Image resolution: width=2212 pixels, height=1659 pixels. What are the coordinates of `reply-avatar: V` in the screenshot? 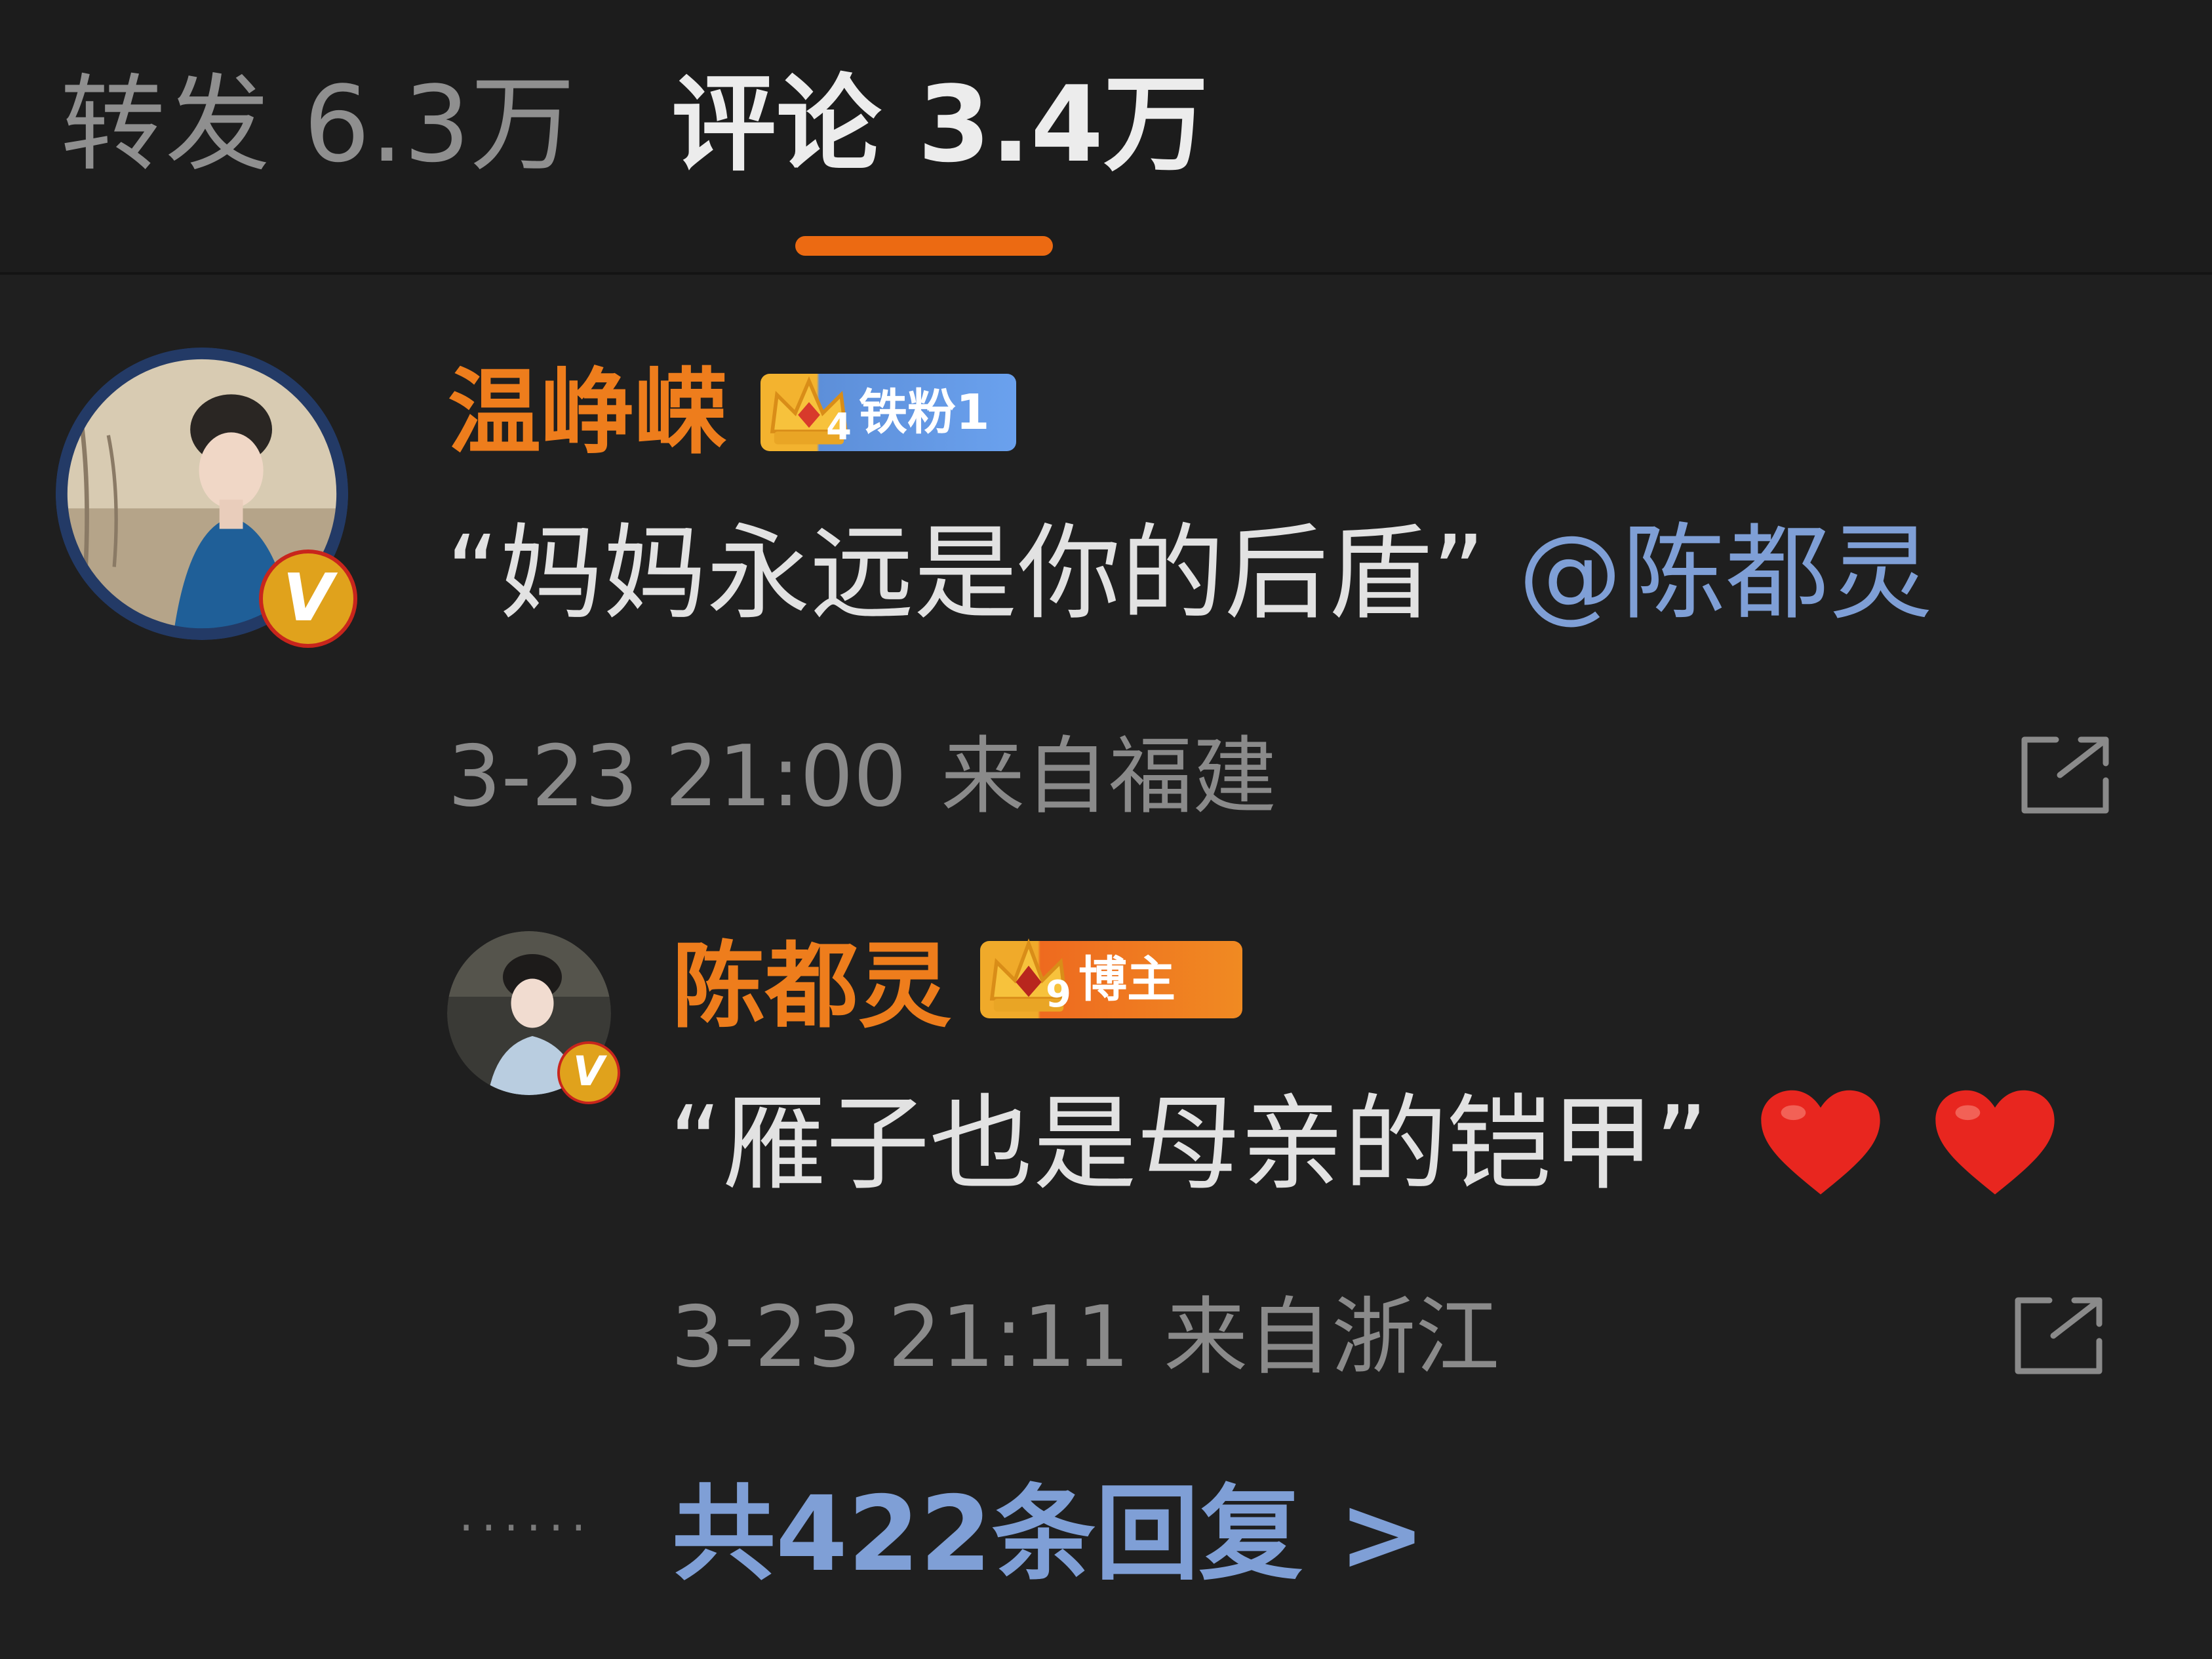 It's located at (533, 1017).